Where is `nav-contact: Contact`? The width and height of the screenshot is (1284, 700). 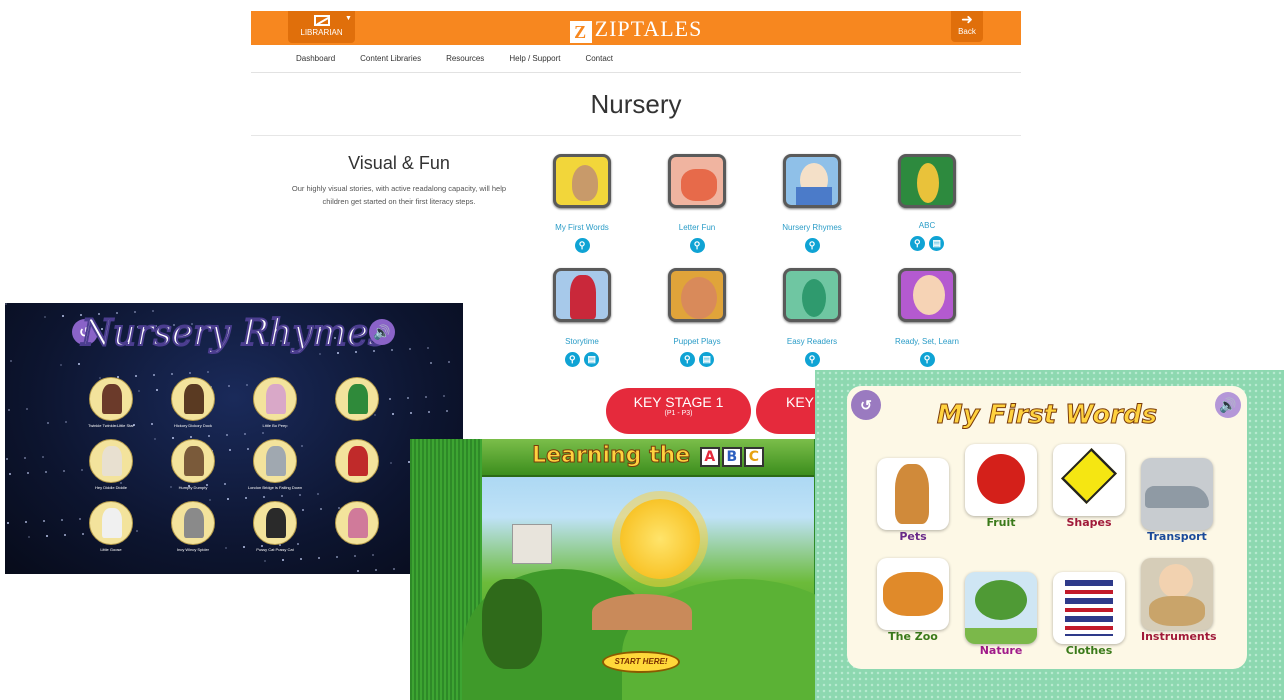
nav-contact: Contact is located at coordinates (599, 58).